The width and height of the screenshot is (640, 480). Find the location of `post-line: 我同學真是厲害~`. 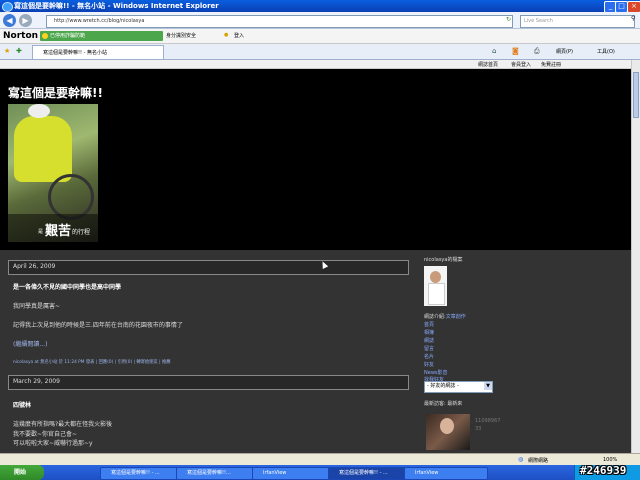

post-line: 我同學真是厲害~ is located at coordinates (37, 306).